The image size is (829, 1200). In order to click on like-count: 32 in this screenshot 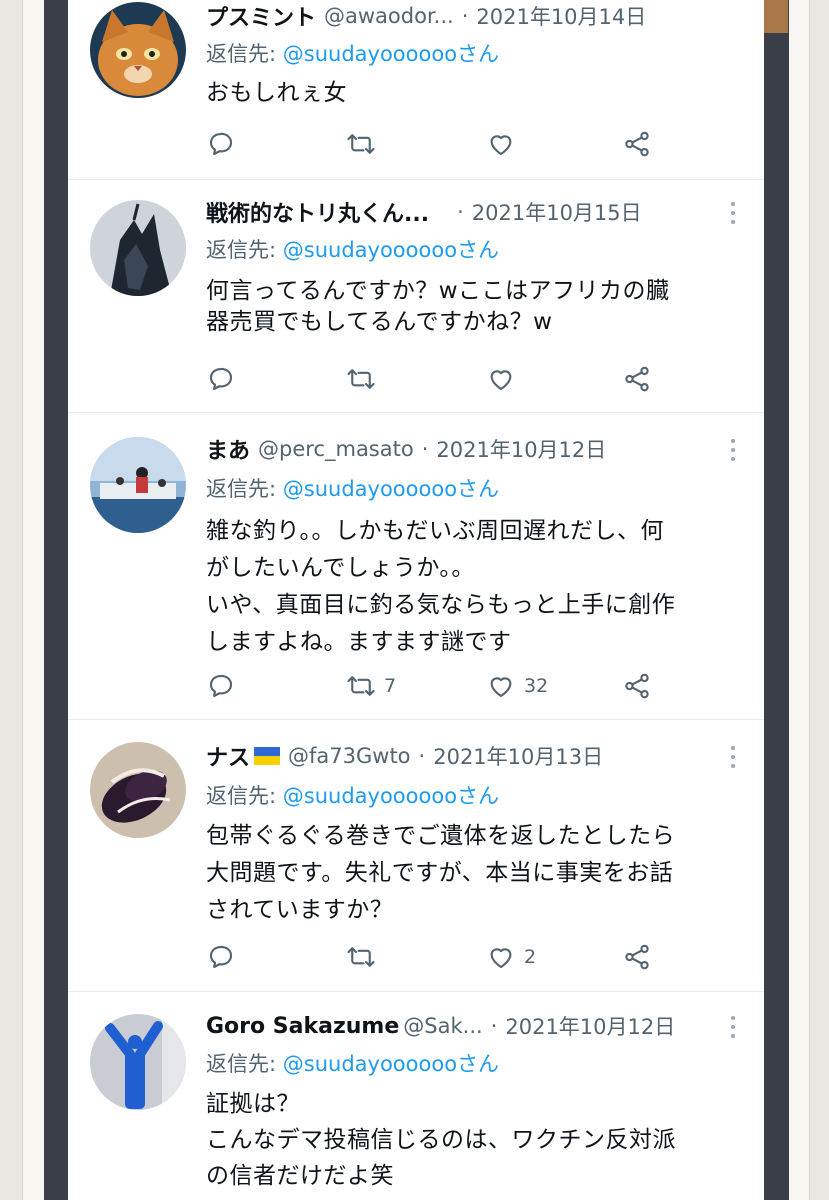, I will do `click(536, 686)`.